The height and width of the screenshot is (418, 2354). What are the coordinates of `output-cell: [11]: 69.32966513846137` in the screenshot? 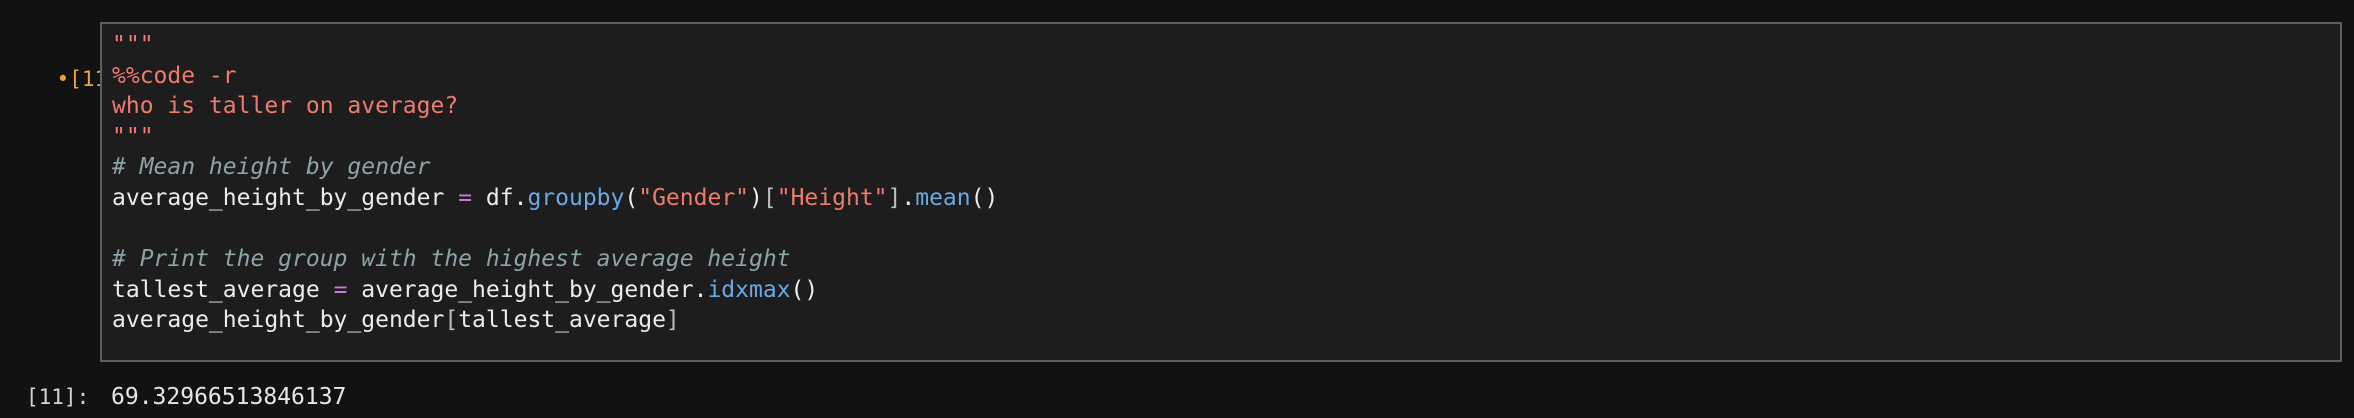 It's located at (1177, 398).